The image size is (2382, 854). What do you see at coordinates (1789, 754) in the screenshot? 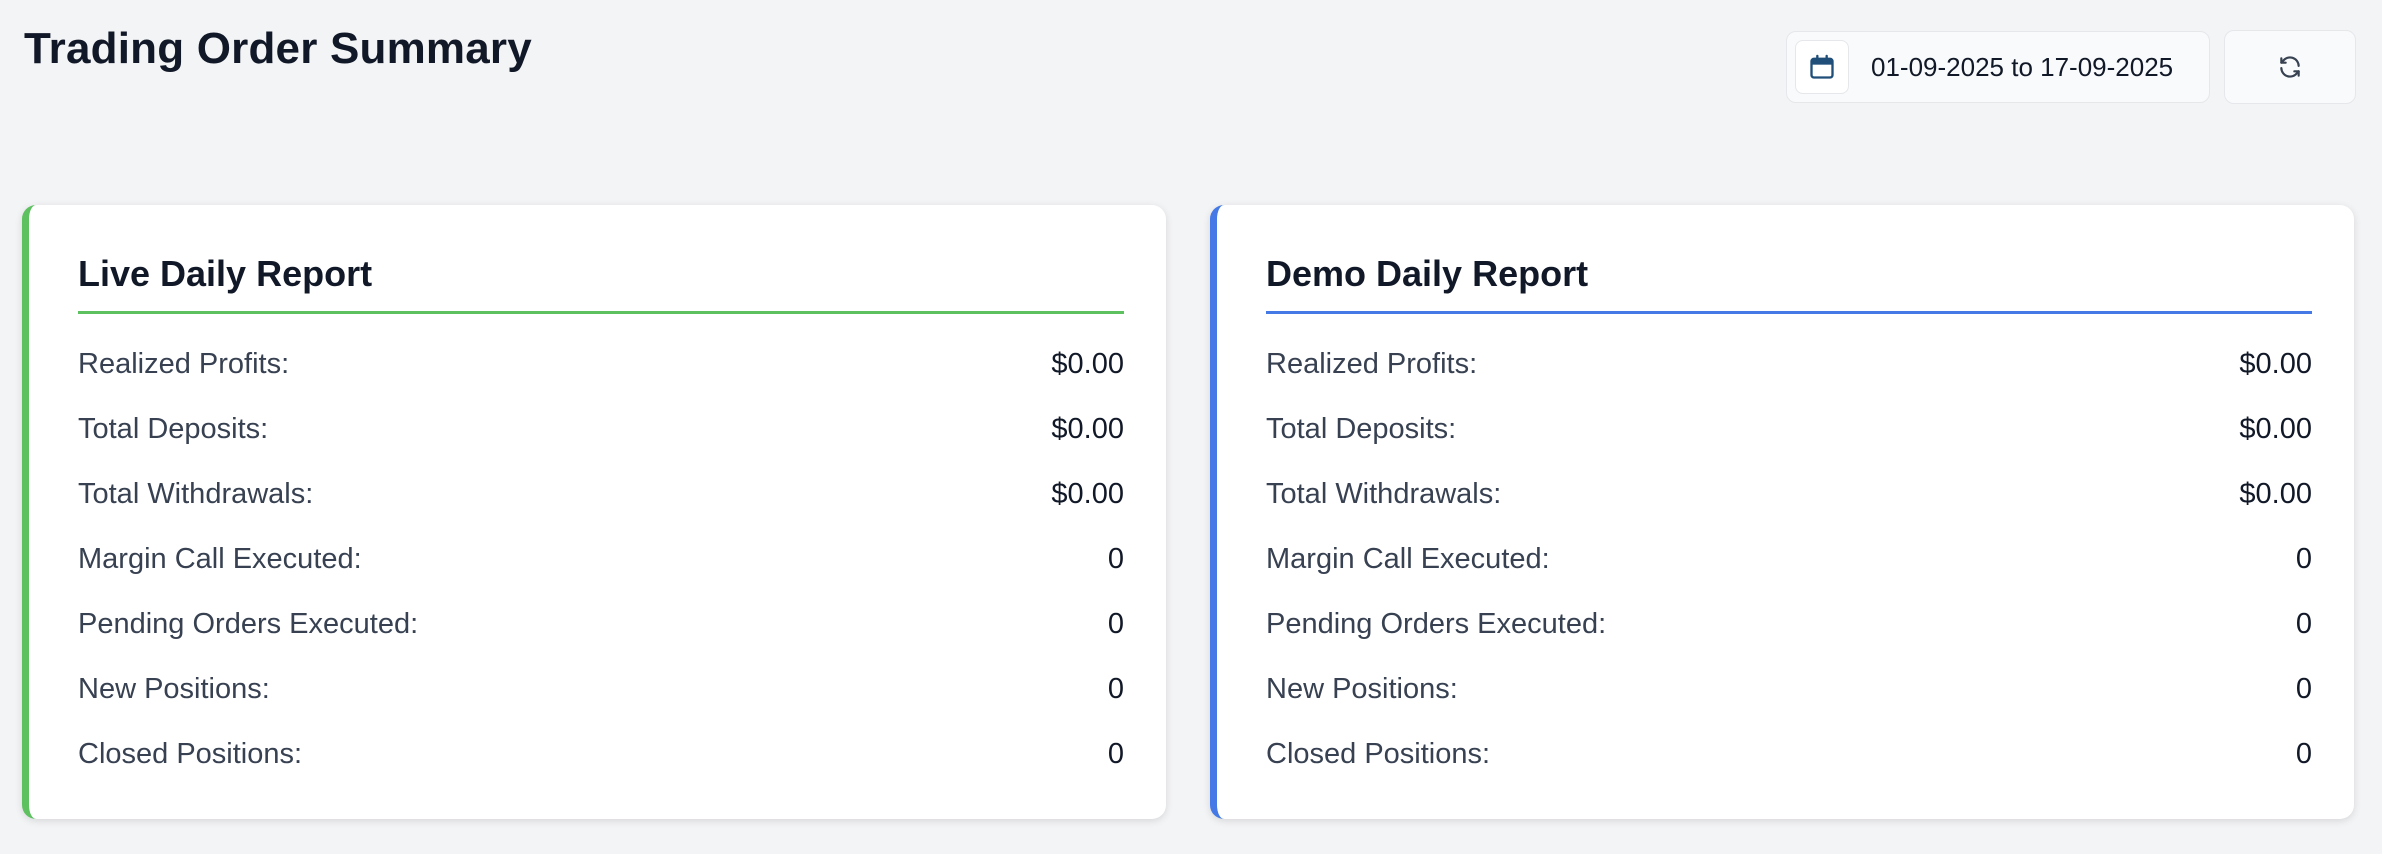
I see `demo-row-closed-positions: Closed Positions: 0` at bounding box center [1789, 754].